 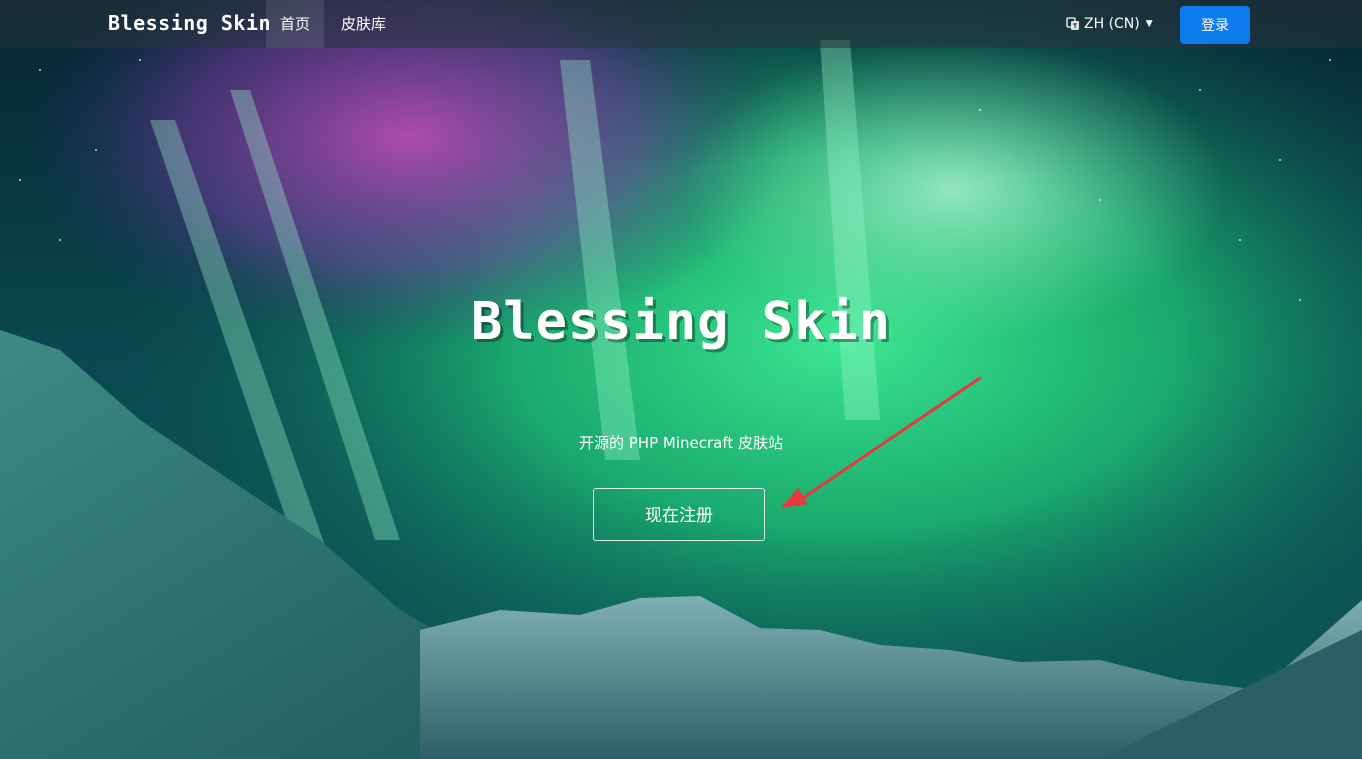 I want to click on login-button: 登录, so click(x=1215, y=25).